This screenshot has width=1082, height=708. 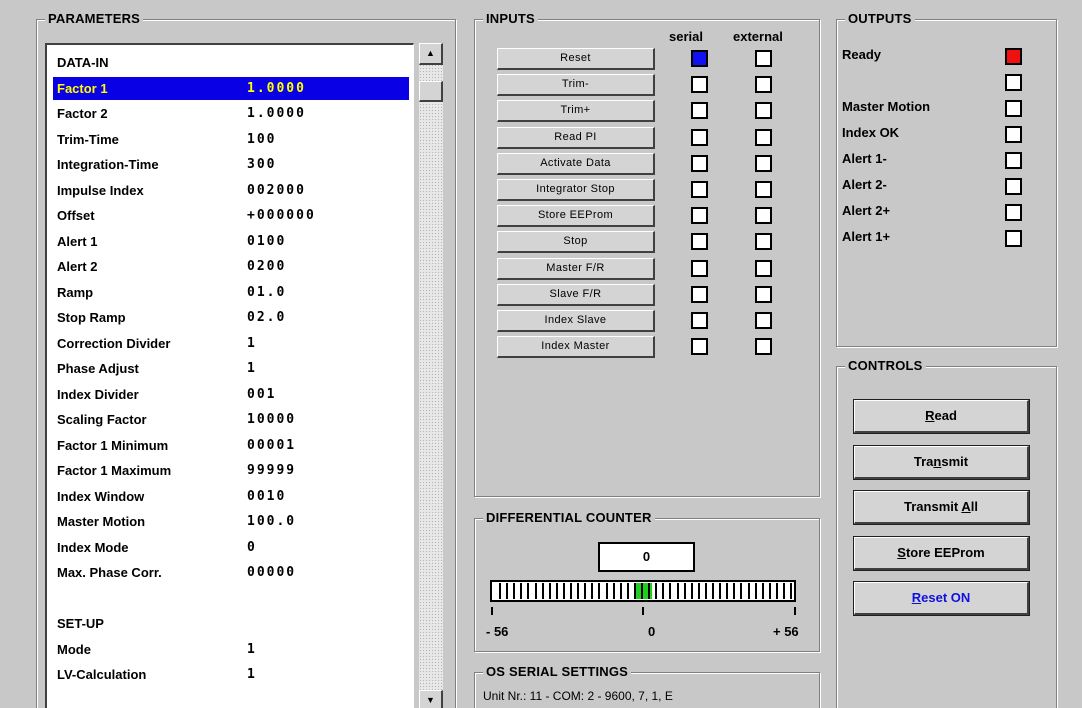 I want to click on control-button-label-post: smit, so click(x=955, y=461).